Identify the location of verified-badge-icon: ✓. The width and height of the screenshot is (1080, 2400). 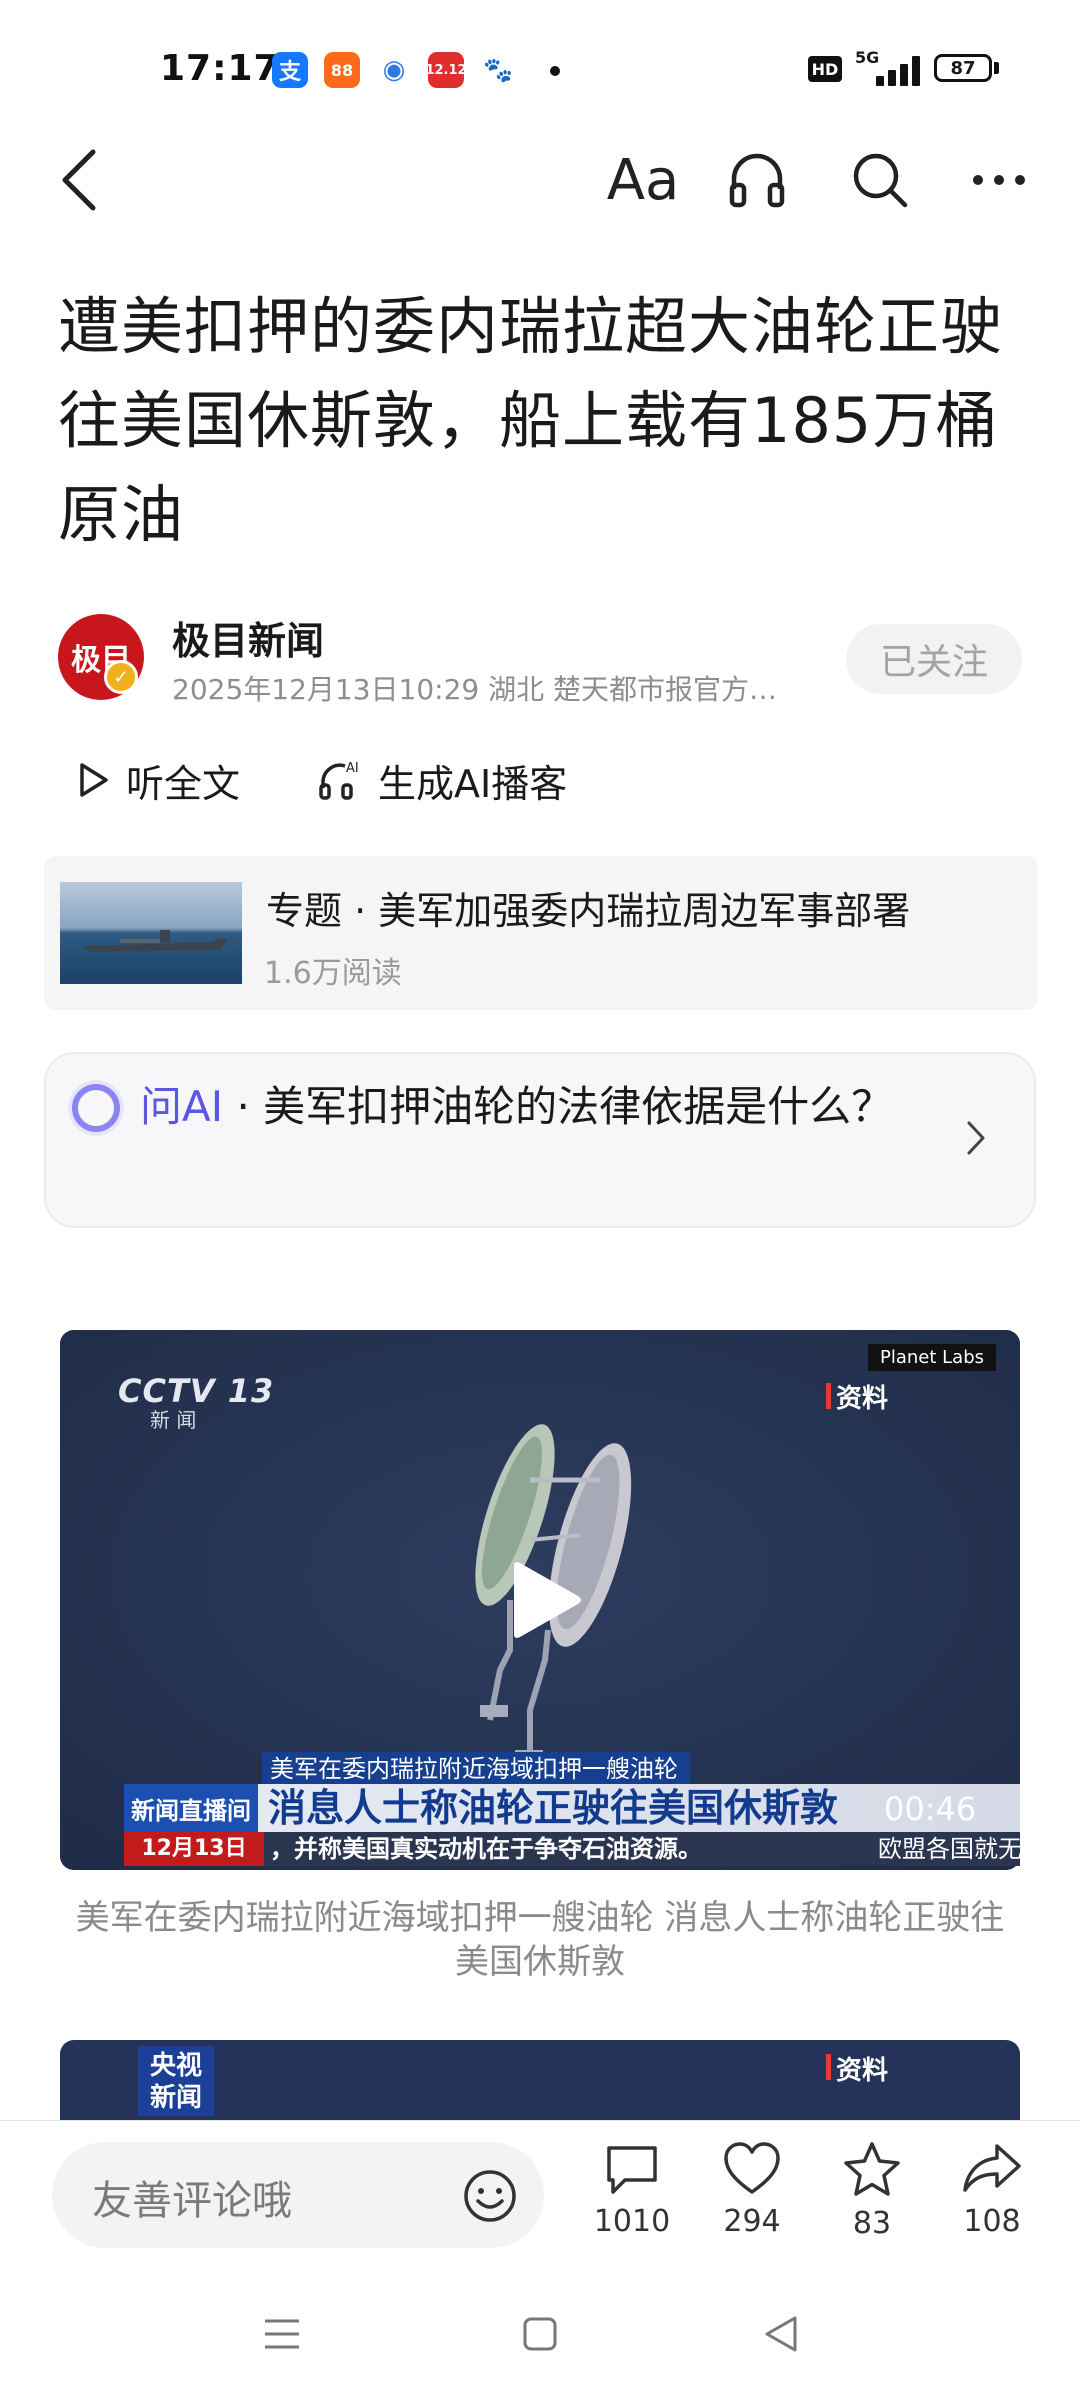
(121, 677).